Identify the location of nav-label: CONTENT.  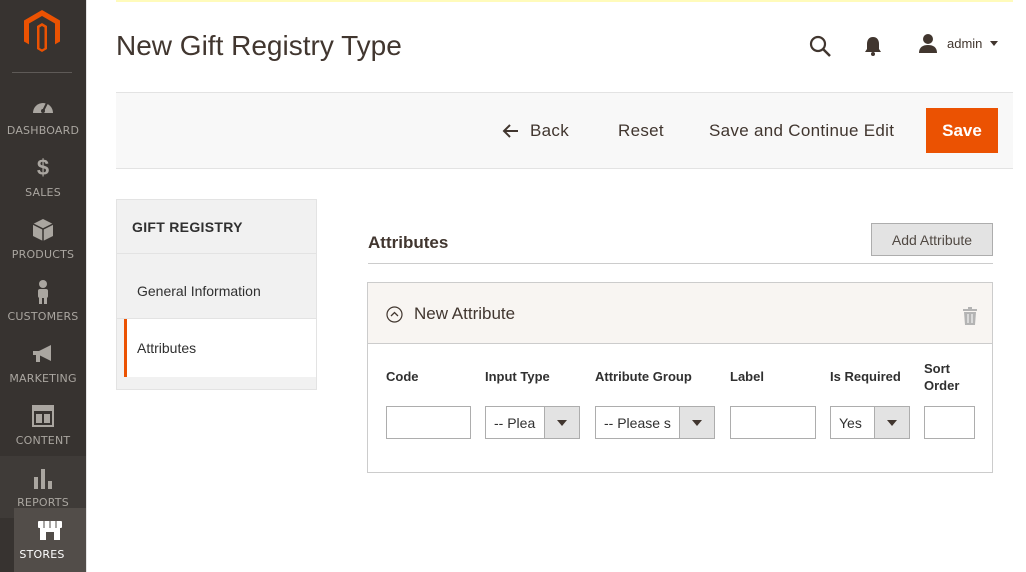
(43, 440).